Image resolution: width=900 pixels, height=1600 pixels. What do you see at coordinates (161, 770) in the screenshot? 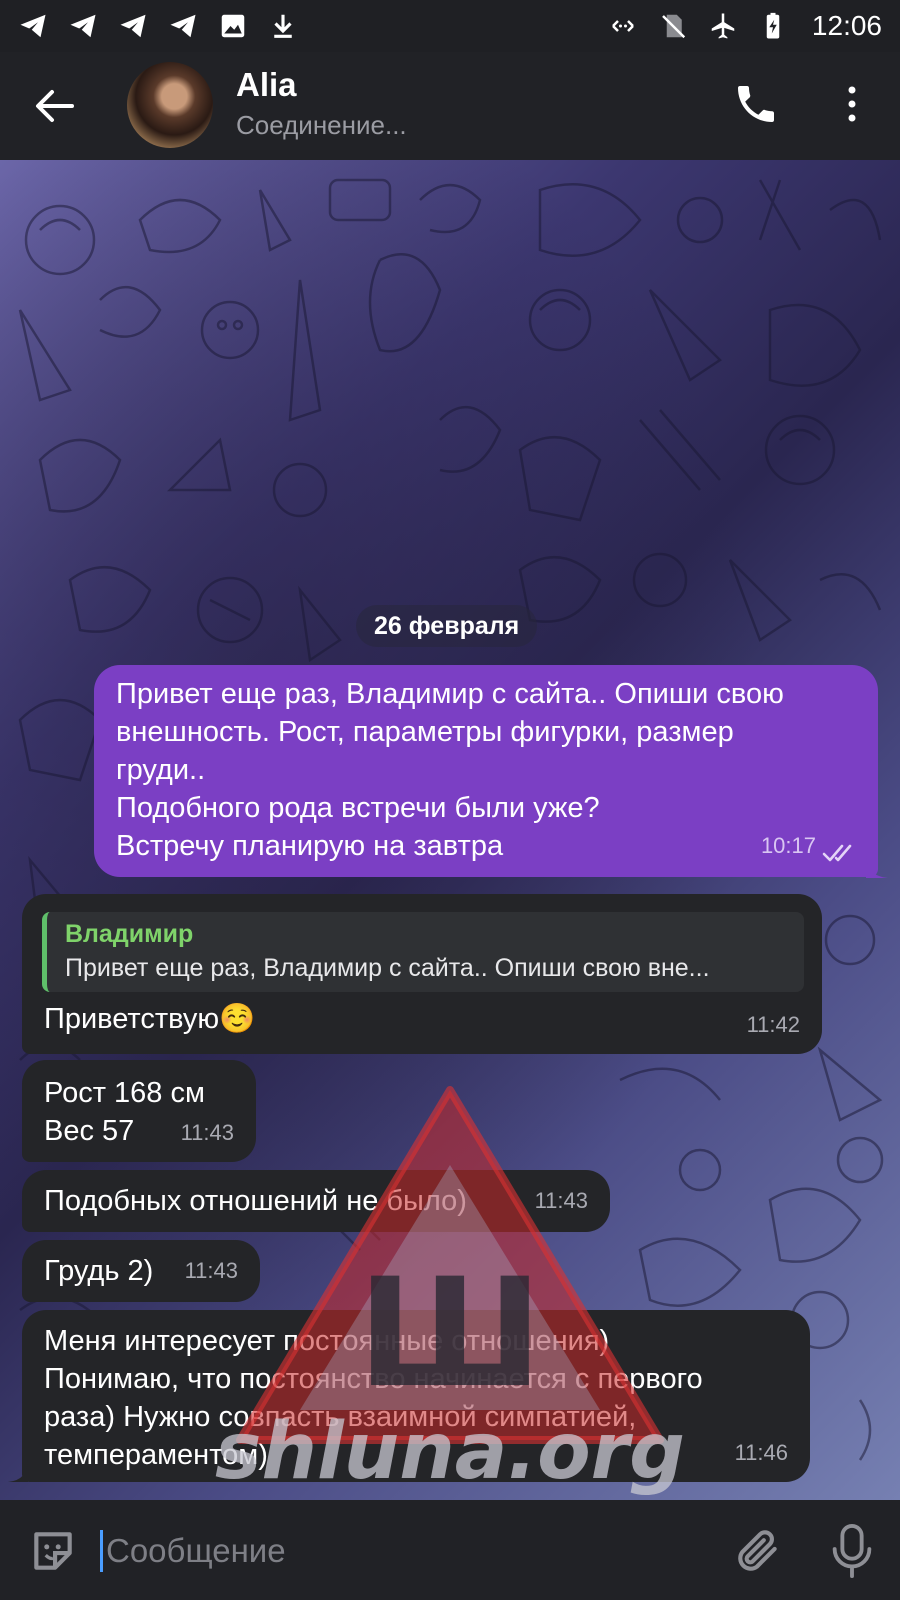
I see `message-text-line: груди..` at bounding box center [161, 770].